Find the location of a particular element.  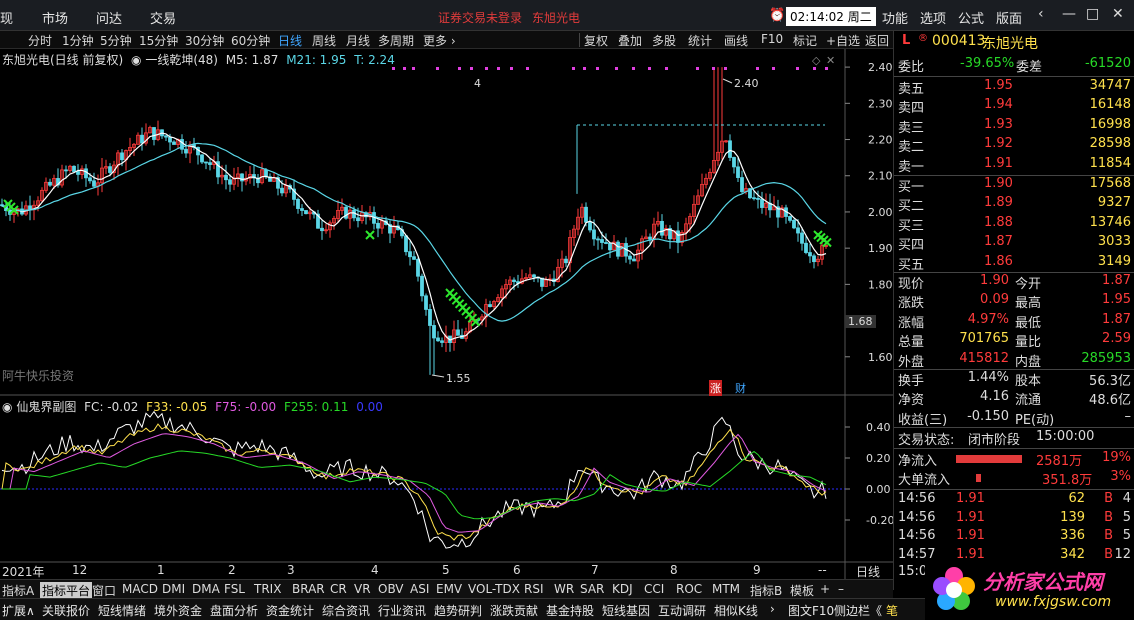

badge-zhang: 涨 is located at coordinates (715, 388).